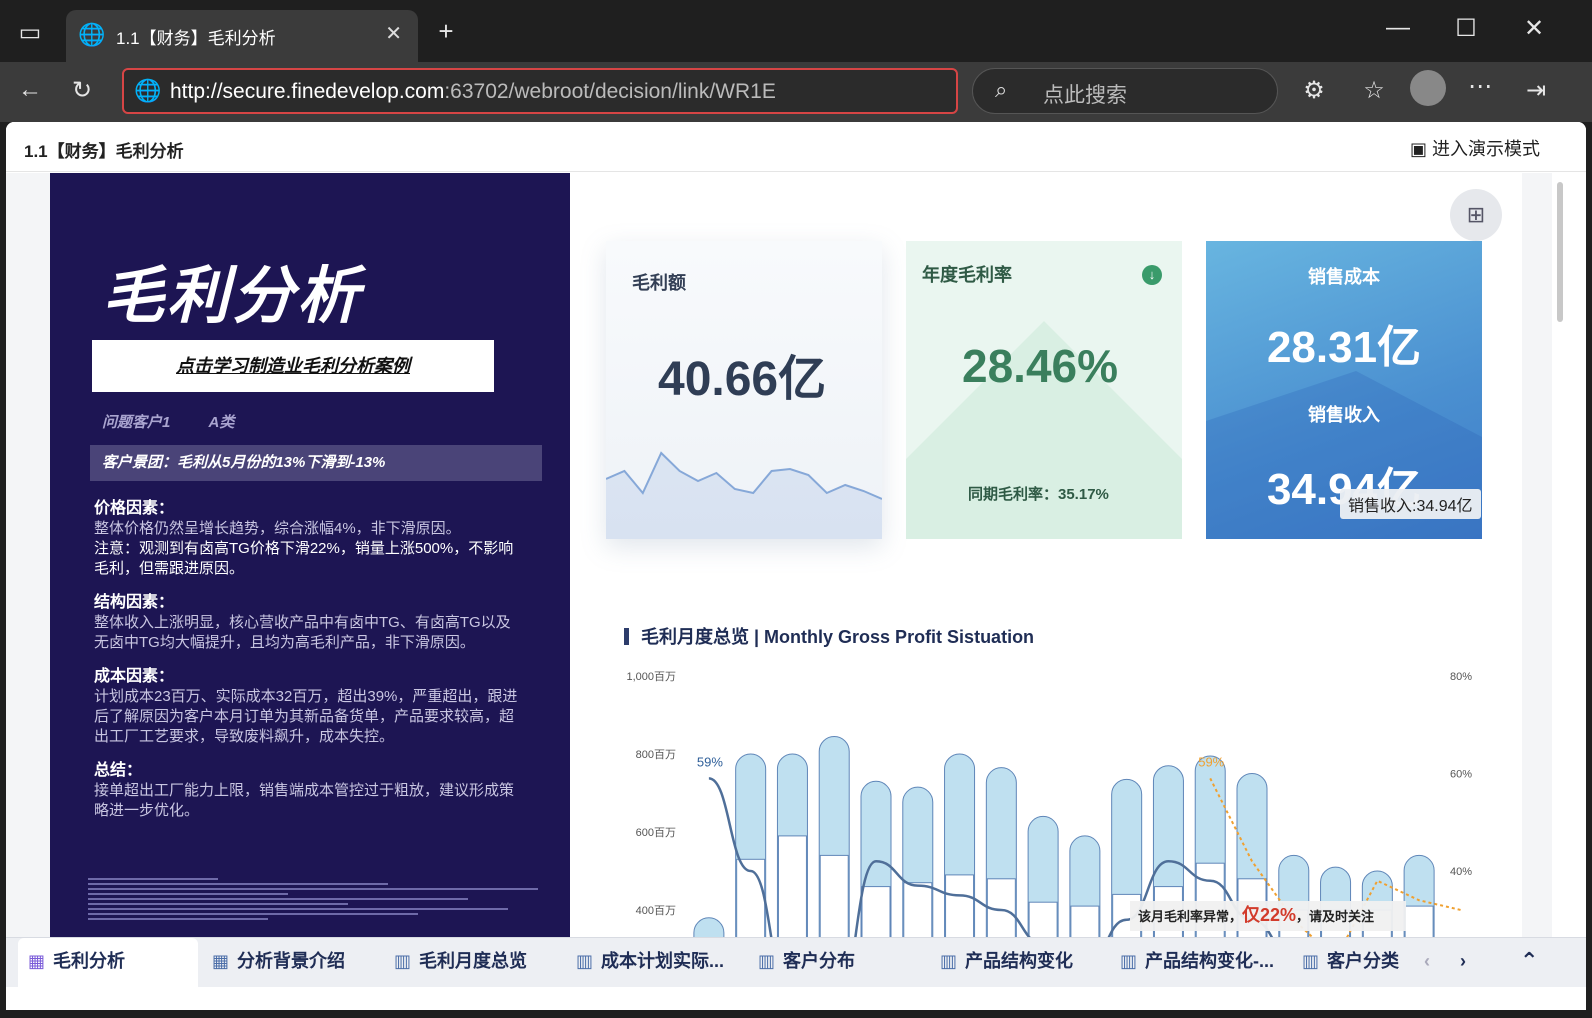 The image size is (1592, 1018). I want to click on title-accent-bar, so click(626, 636).